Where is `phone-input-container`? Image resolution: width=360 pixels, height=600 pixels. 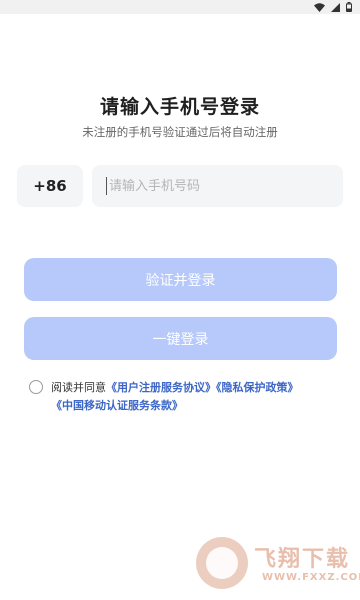
phone-input-container is located at coordinates (217, 186).